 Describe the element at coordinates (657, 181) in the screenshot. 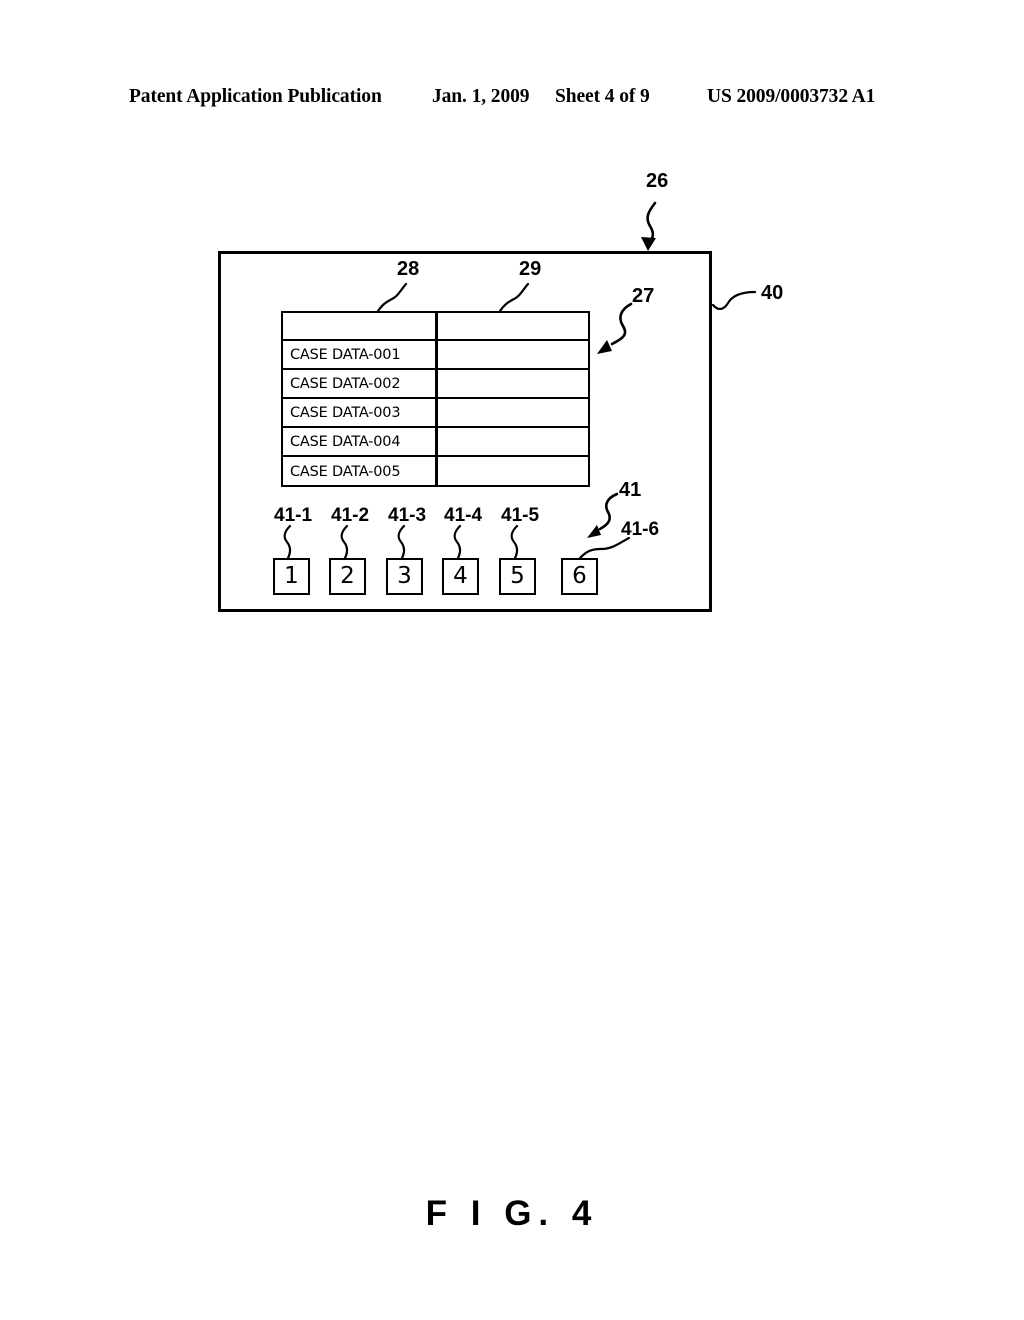

I see `ref-numeral-26: 26` at that location.